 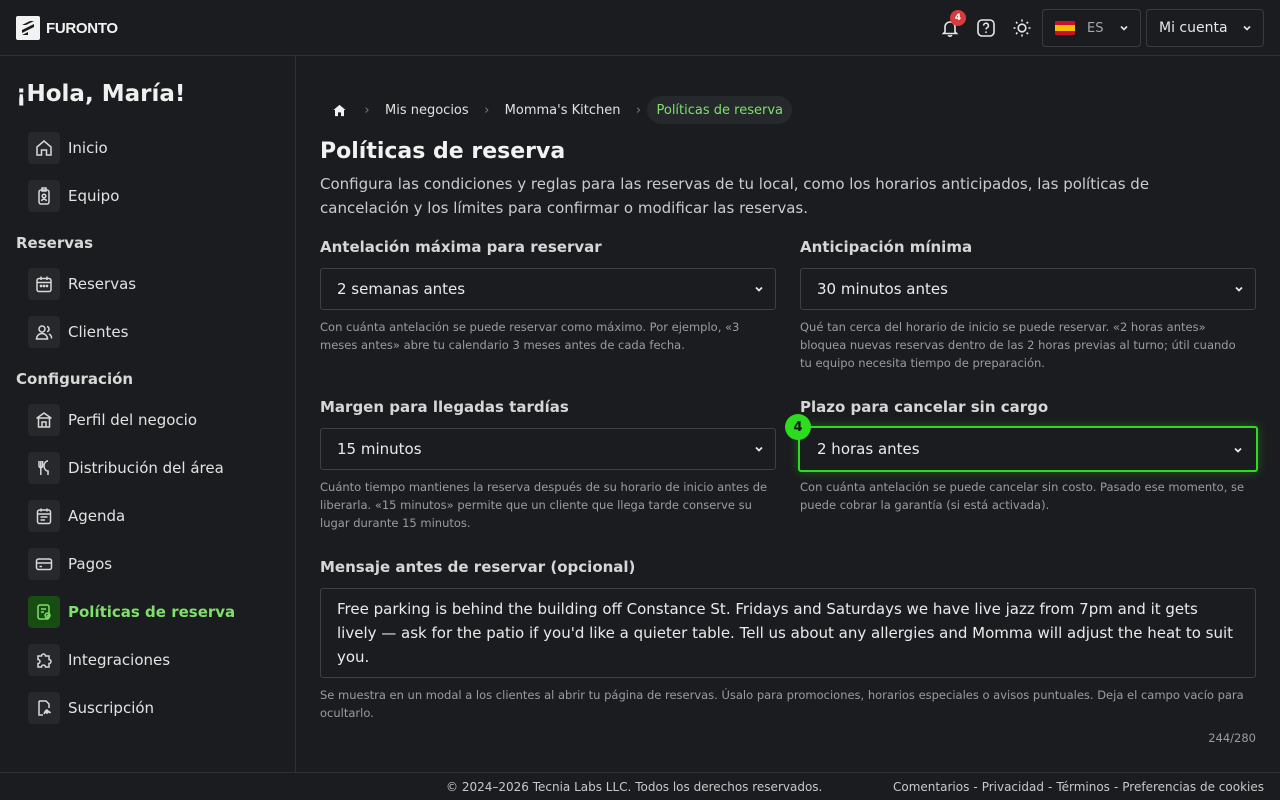 I want to click on notification-count-badge: 4, so click(x=958, y=18).